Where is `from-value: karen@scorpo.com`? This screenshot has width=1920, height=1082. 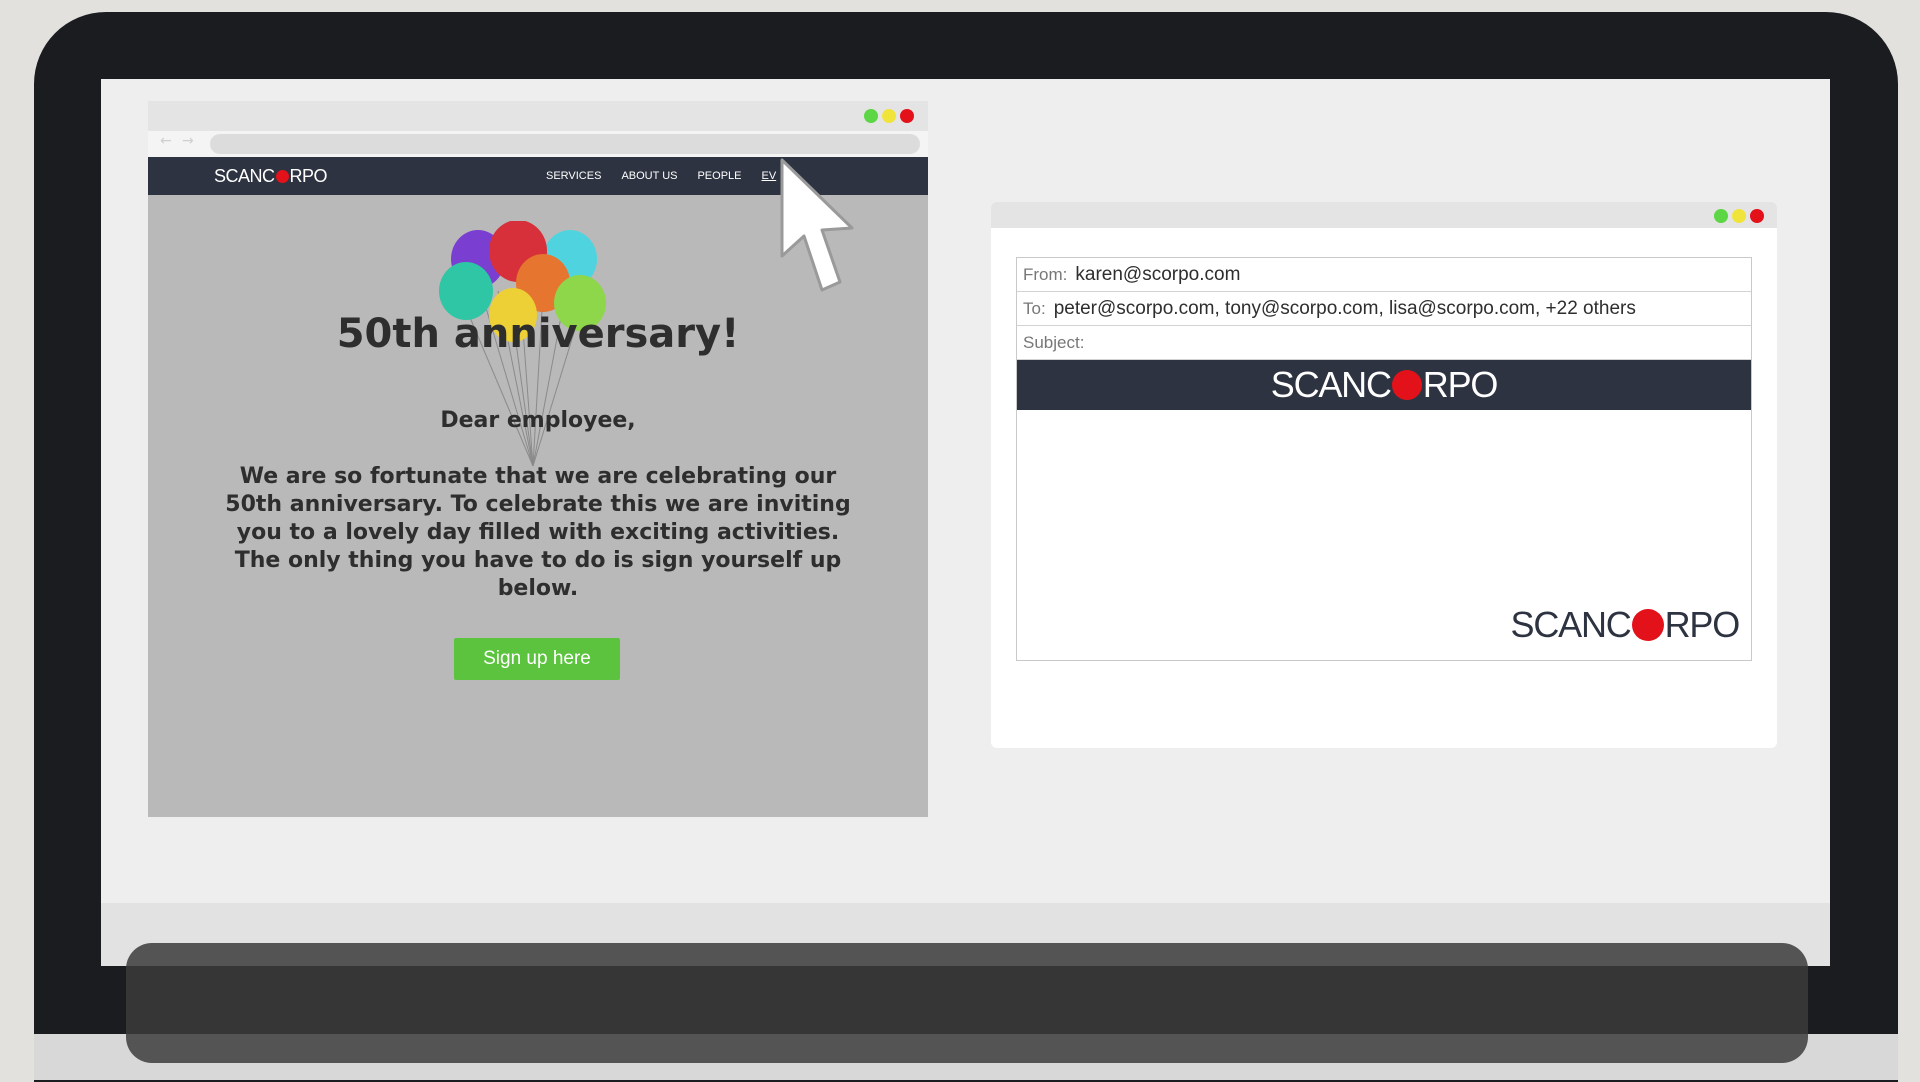
from-value: karen@scorpo.com is located at coordinates (1158, 274).